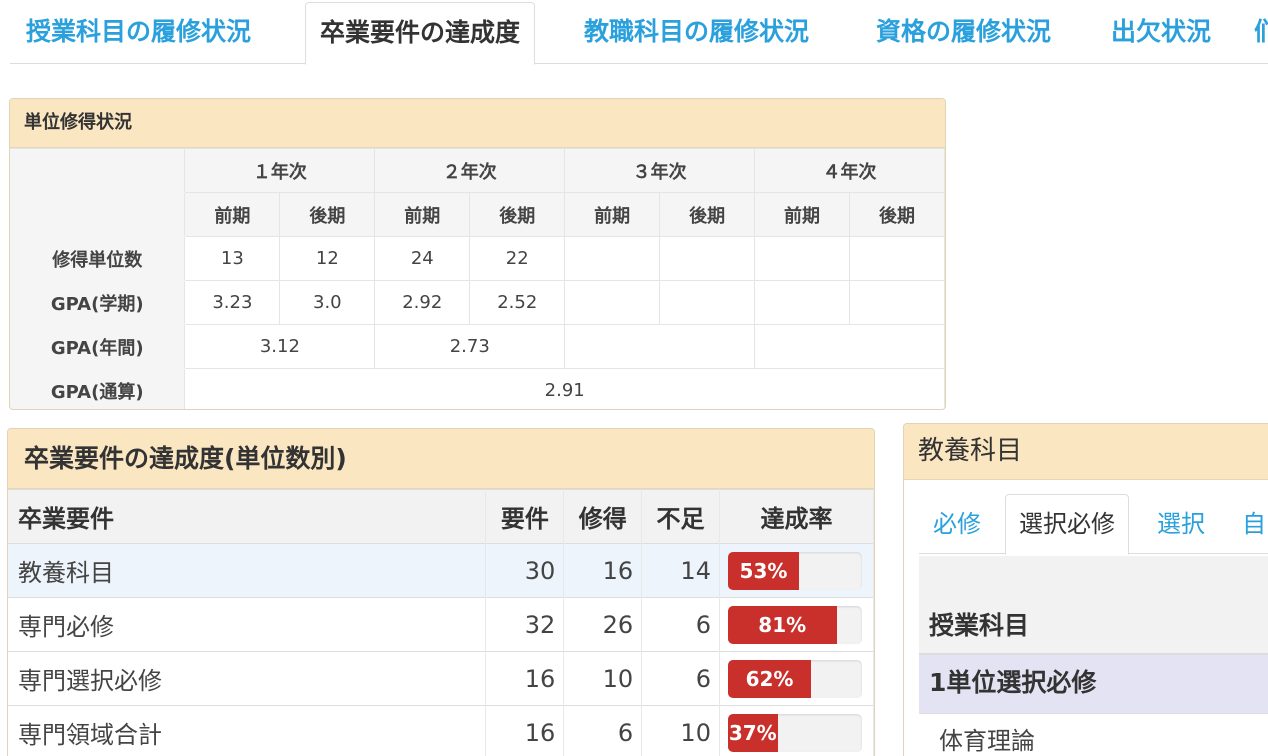  What do you see at coordinates (525, 516) in the screenshot?
I see `header-required: 要件` at bounding box center [525, 516].